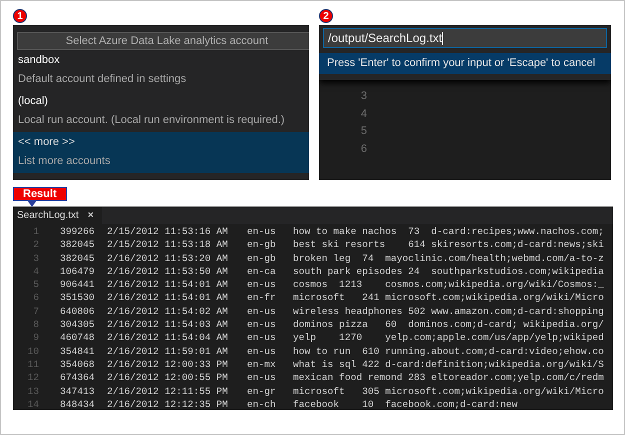 This screenshot has height=435, width=625. What do you see at coordinates (78, 391) in the screenshot?
I see `code-text: 347413` at bounding box center [78, 391].